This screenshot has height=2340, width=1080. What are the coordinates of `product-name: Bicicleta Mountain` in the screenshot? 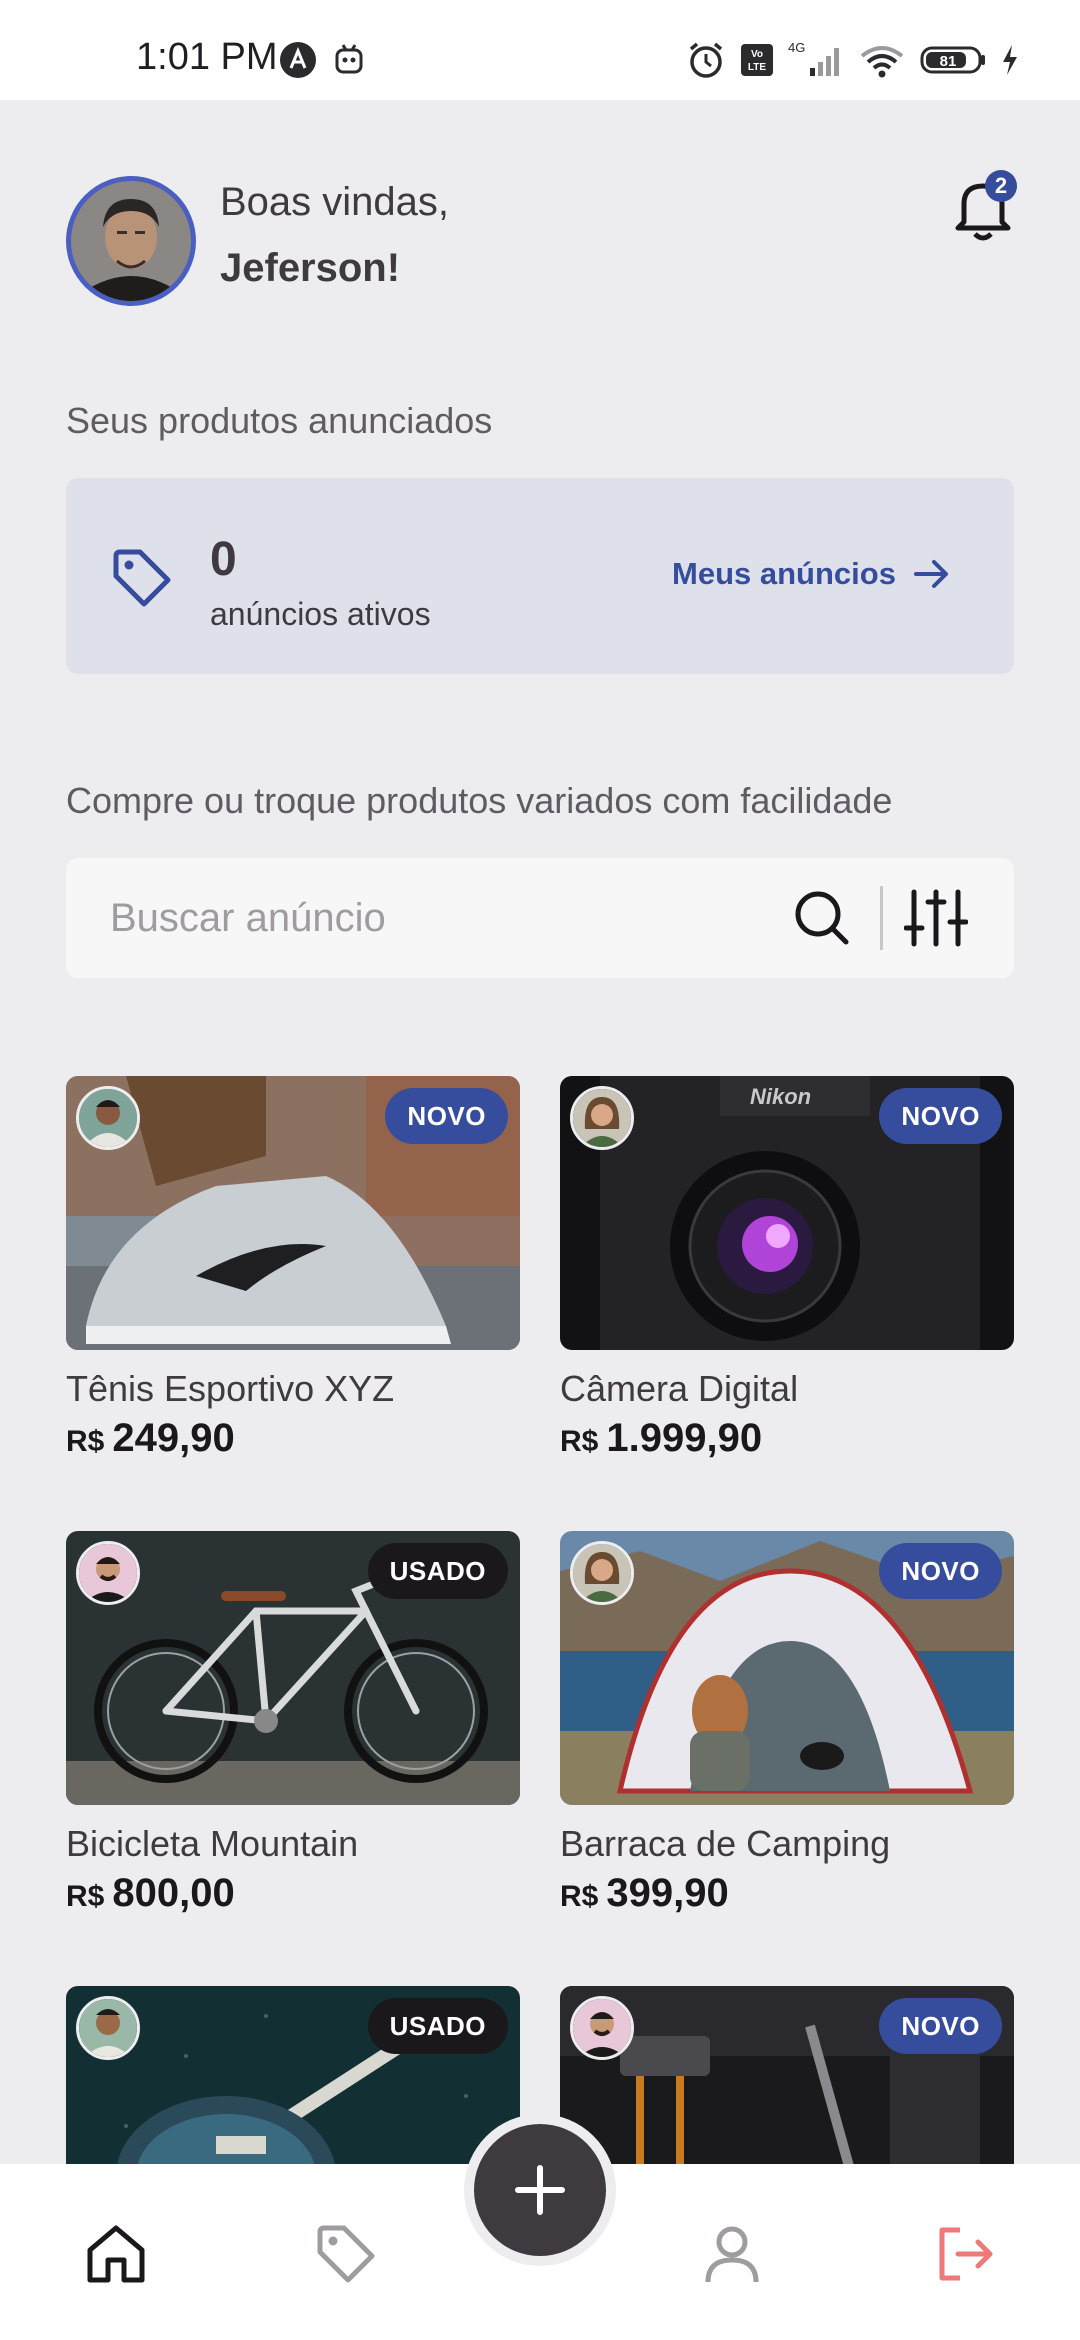 It's located at (212, 1843).